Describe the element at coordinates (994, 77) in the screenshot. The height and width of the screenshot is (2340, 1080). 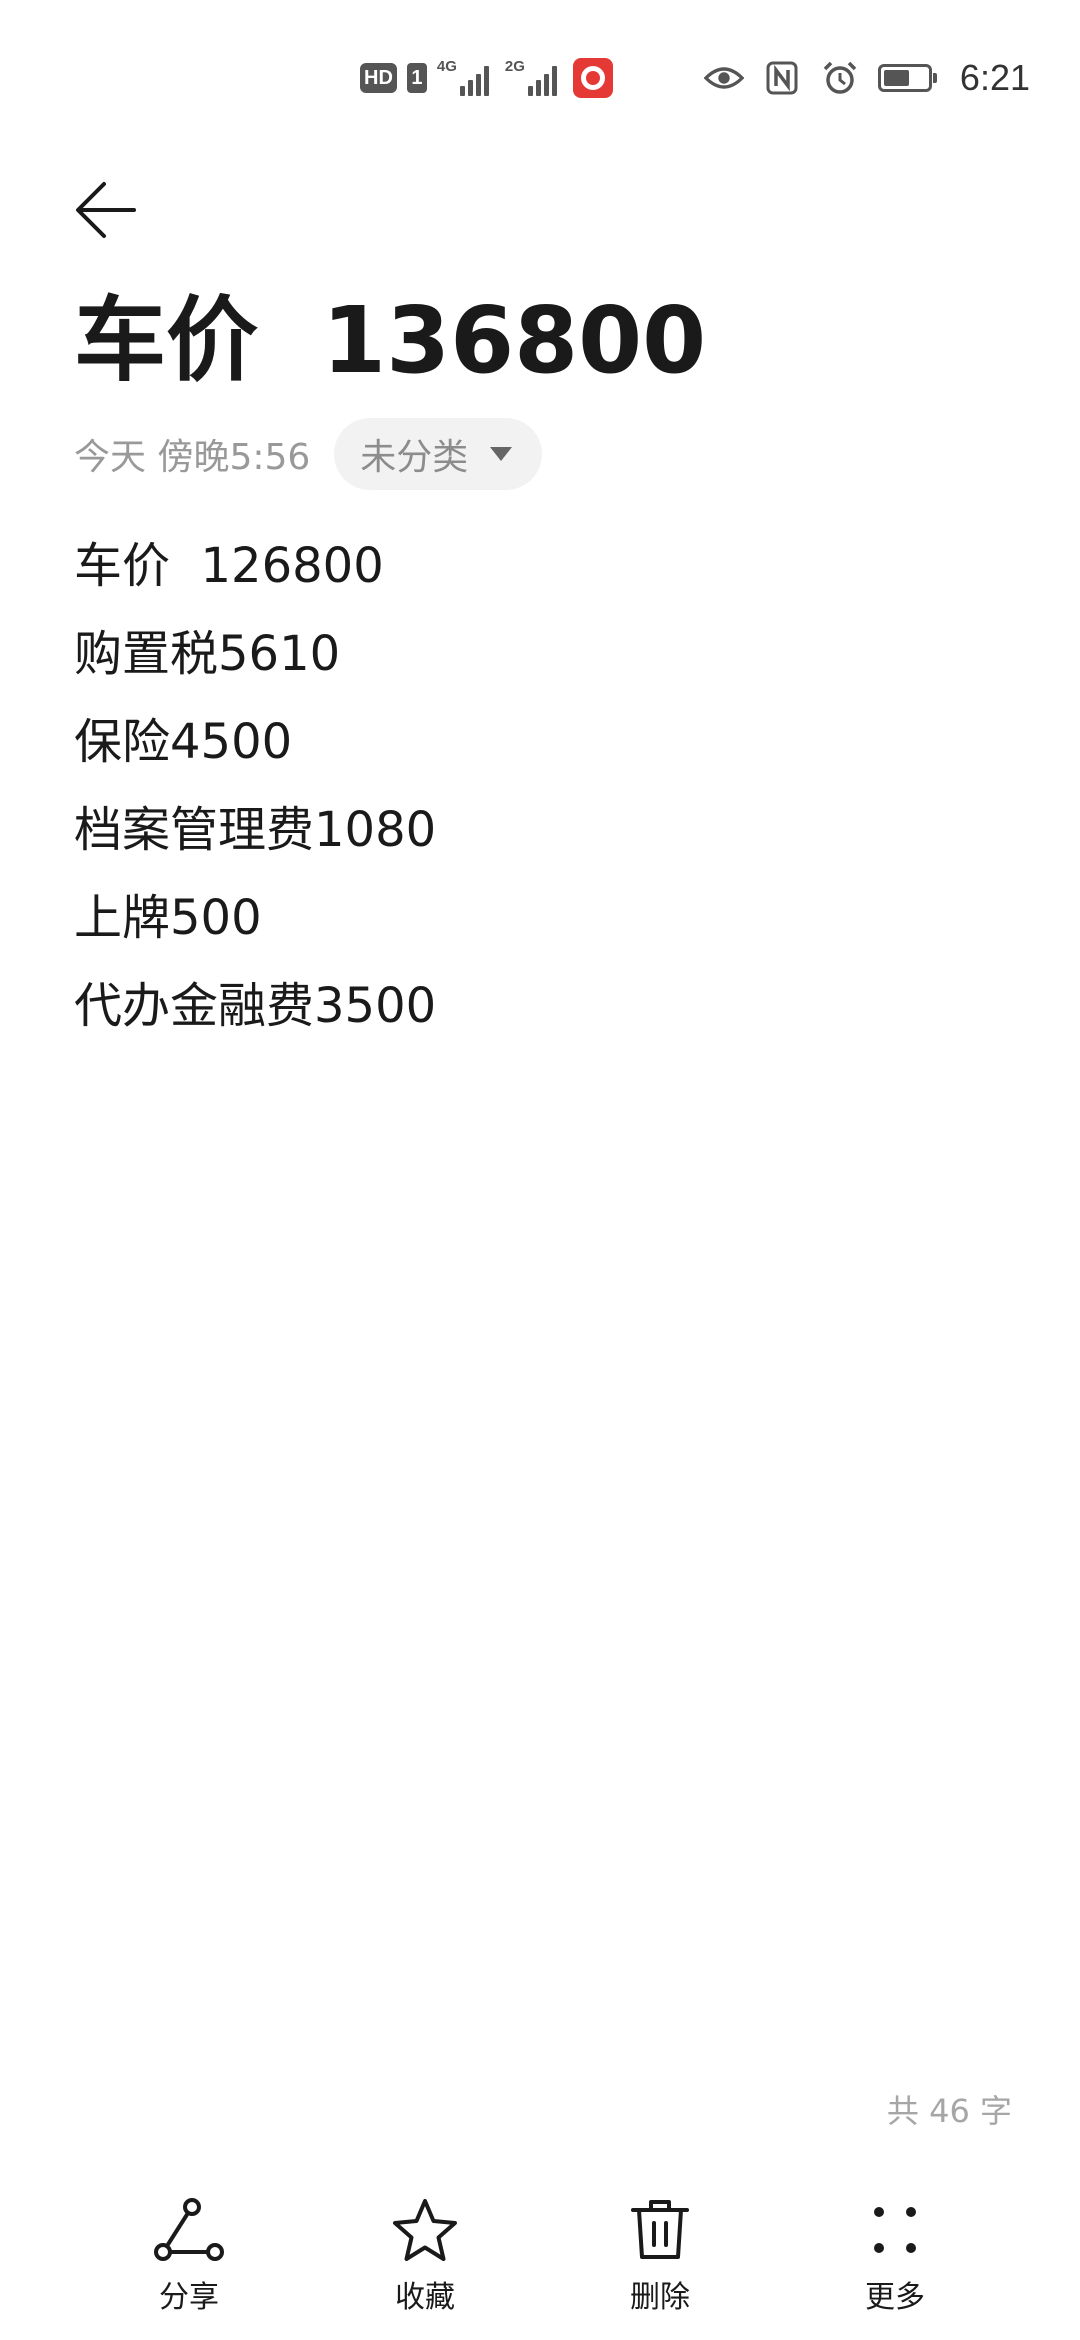
I see `status-clock: 6:21` at that location.